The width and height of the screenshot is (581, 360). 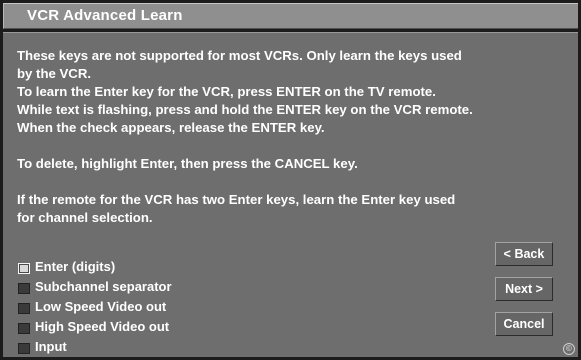 I want to click on option-enter-digits: Enter (digits), so click(x=94, y=267).